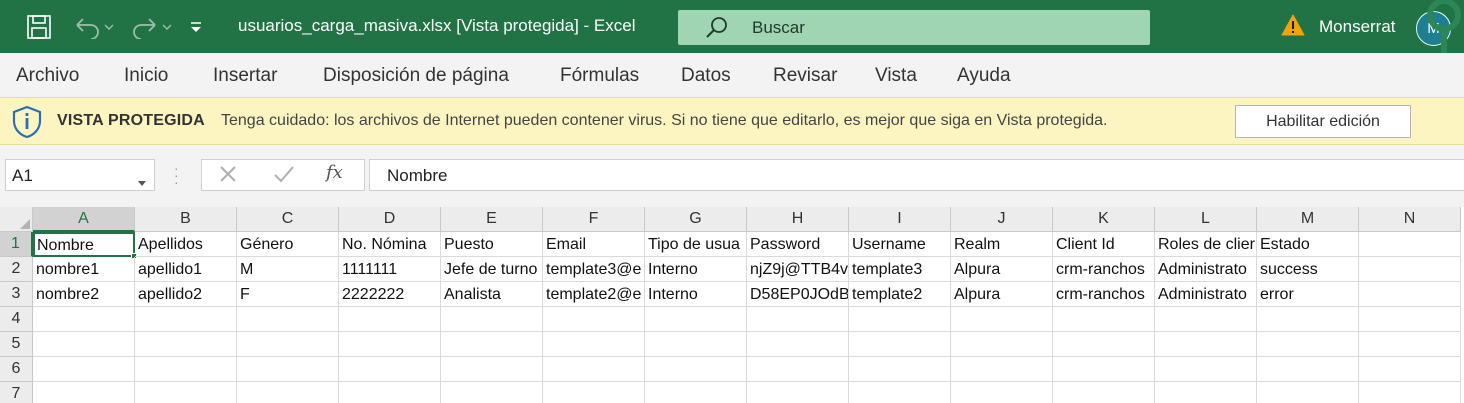 Image resolution: width=1464 pixels, height=403 pixels. What do you see at coordinates (696, 319) in the screenshot?
I see `cell-g4` at bounding box center [696, 319].